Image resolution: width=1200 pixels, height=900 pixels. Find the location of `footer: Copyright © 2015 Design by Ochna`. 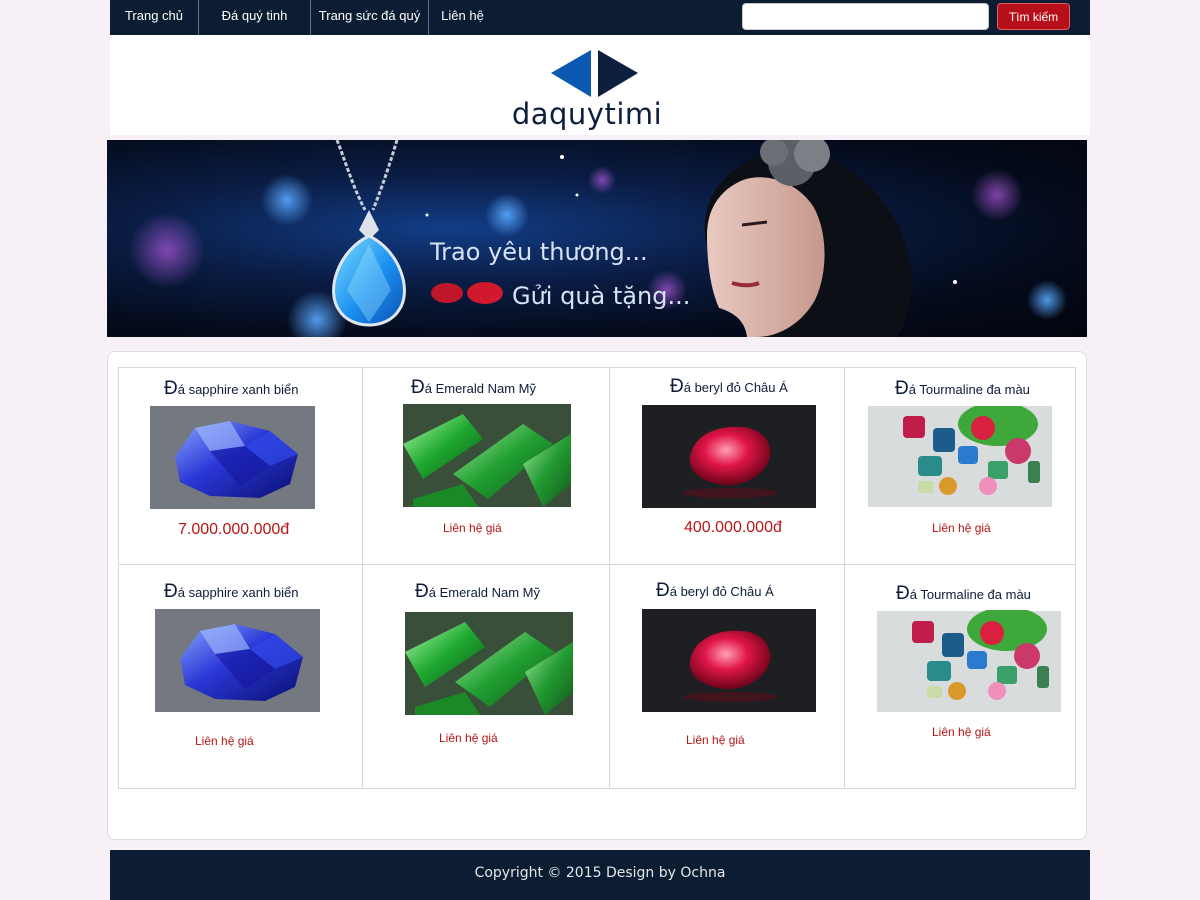

footer: Copyright © 2015 Design by Ochna is located at coordinates (600, 875).